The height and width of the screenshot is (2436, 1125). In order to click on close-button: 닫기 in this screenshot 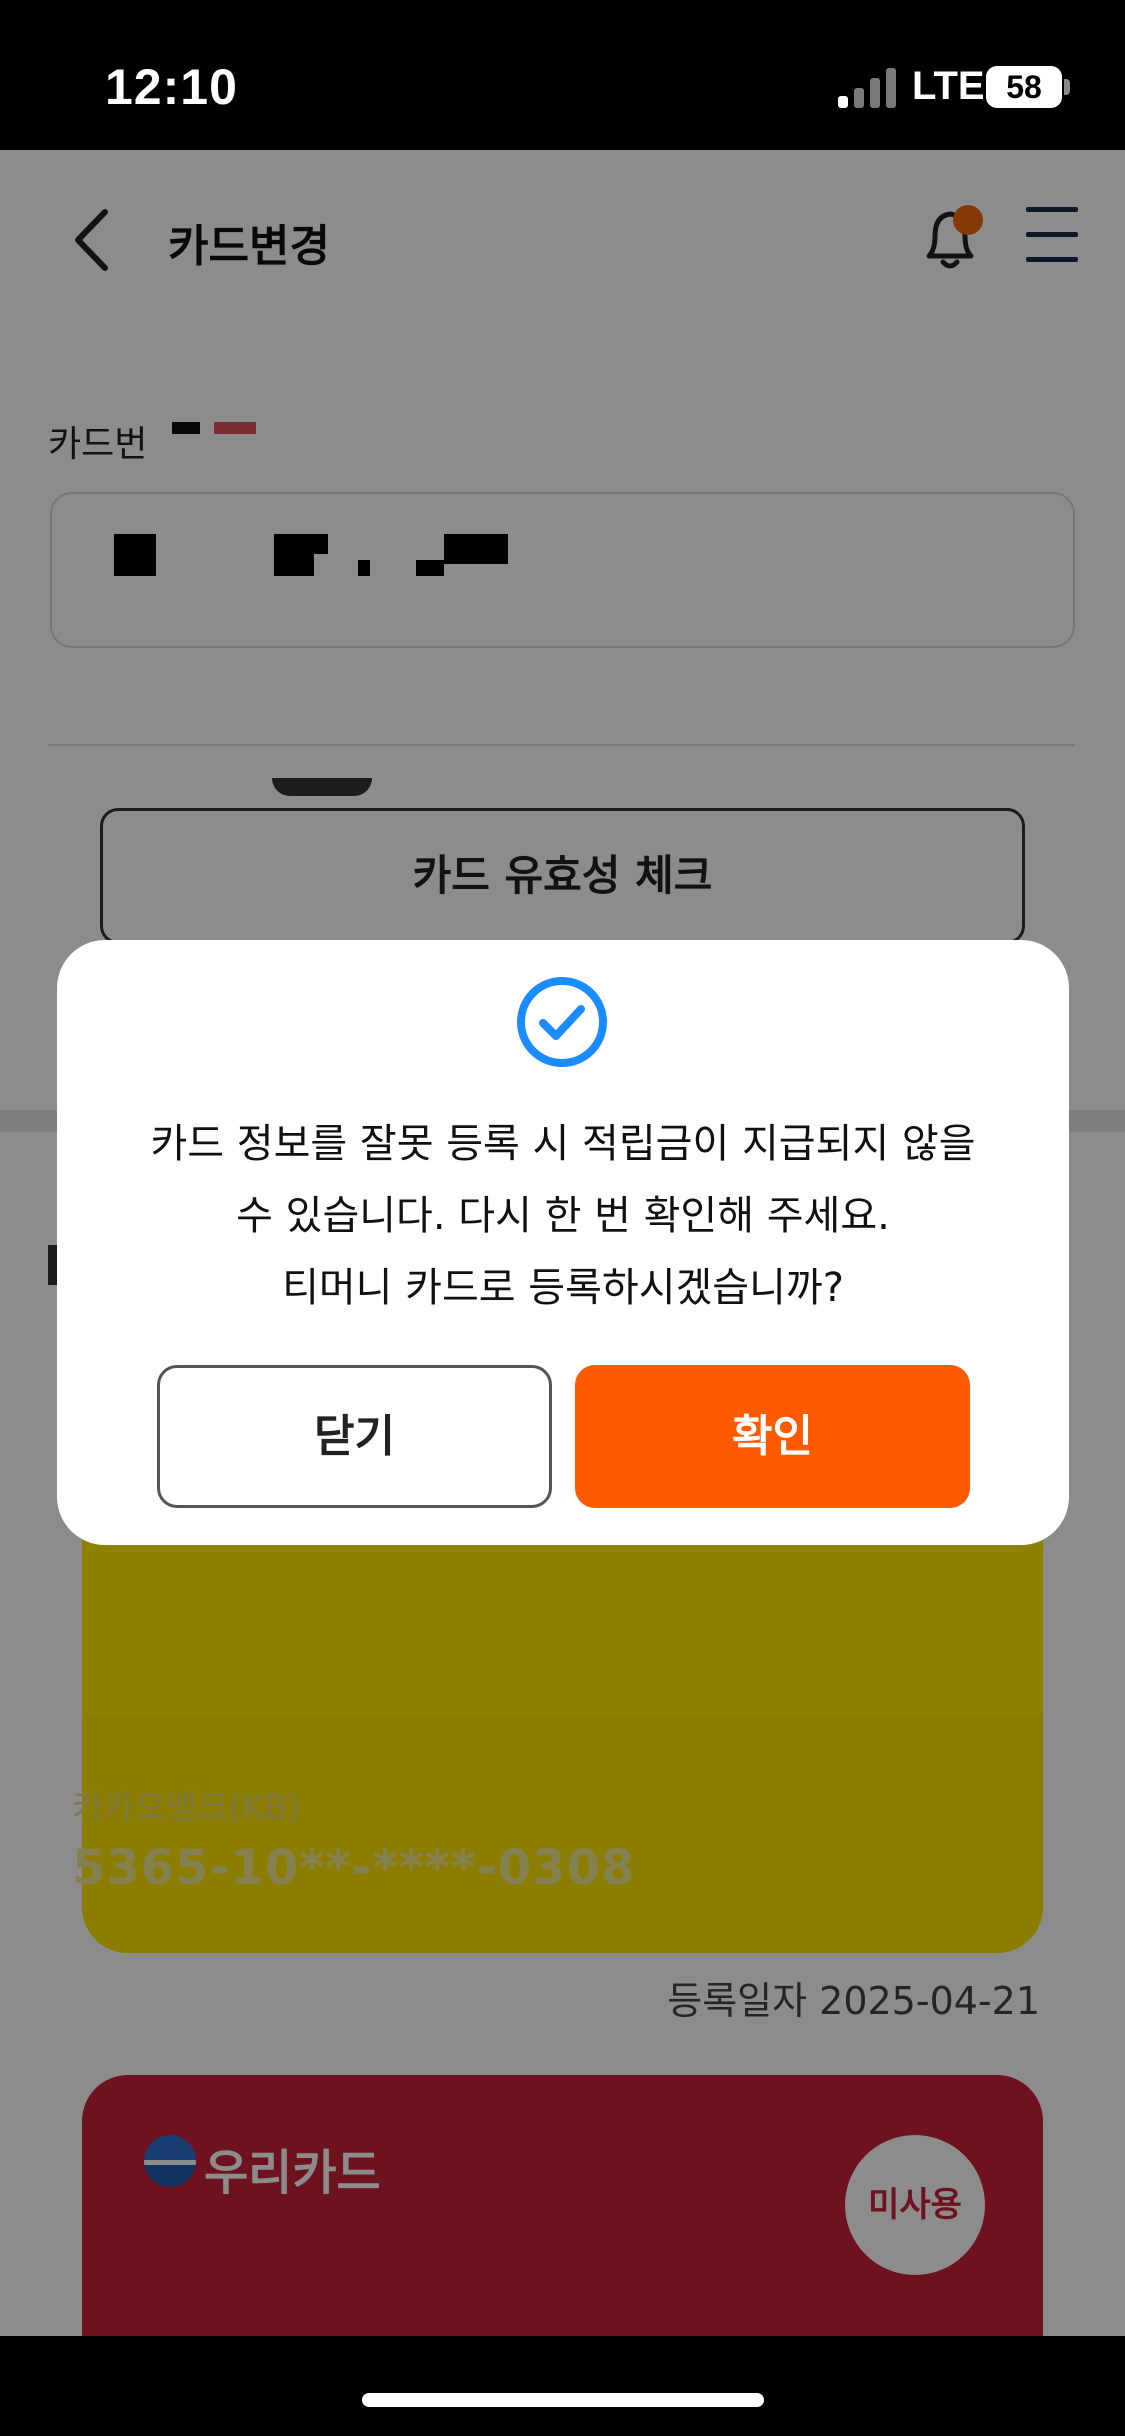, I will do `click(354, 1436)`.